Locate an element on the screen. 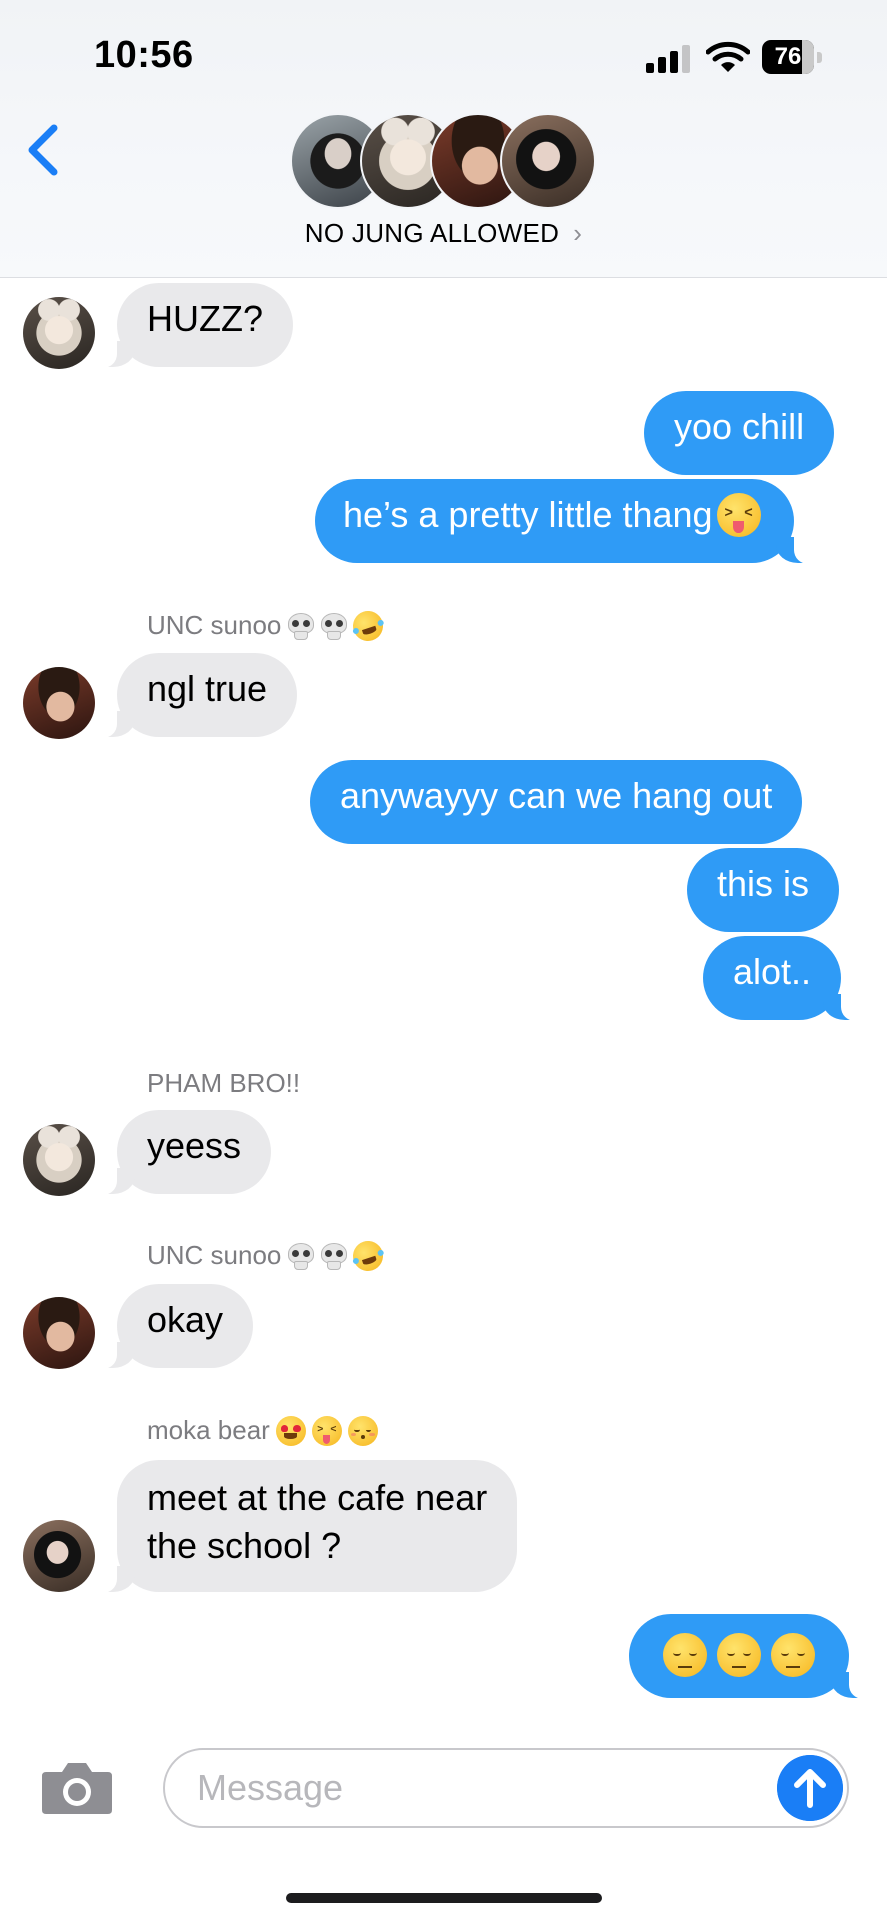  sender-name-text: moka bear is located at coordinates (208, 1430).